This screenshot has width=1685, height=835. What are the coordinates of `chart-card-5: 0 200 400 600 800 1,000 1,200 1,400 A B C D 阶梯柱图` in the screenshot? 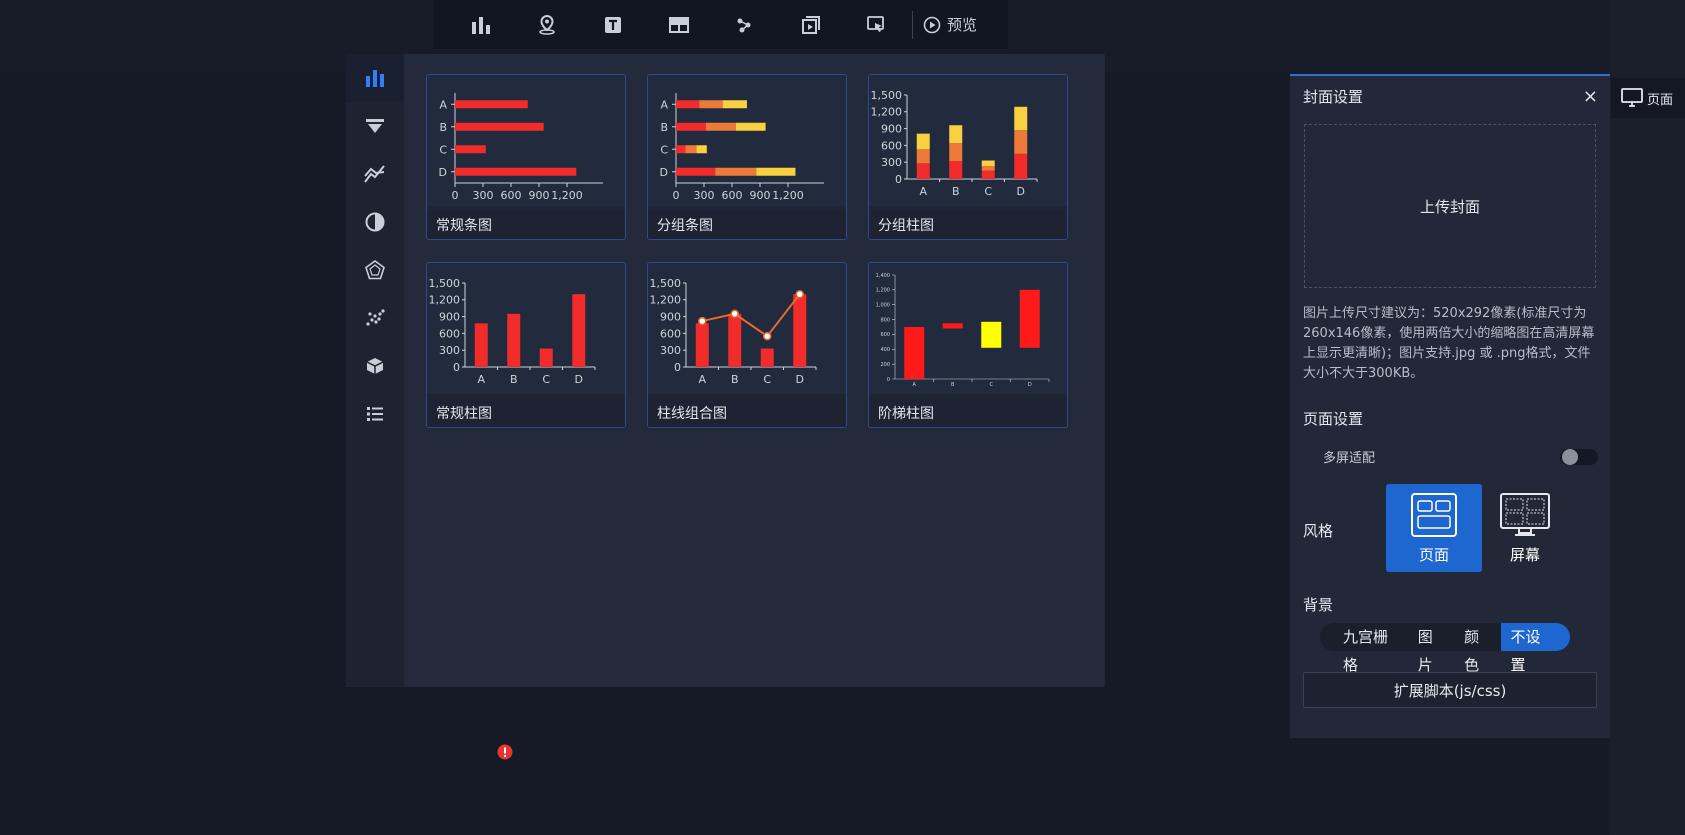 It's located at (968, 345).